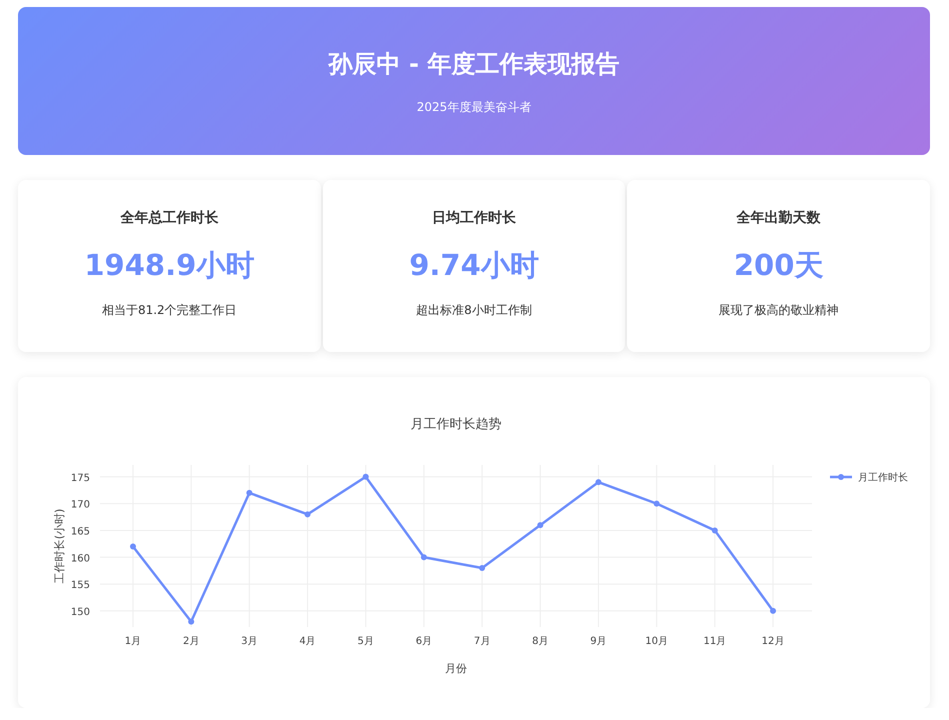 The image size is (949, 720). What do you see at coordinates (59, 546) in the screenshot?
I see `y-axis-label: 工作时长(小时)` at bounding box center [59, 546].